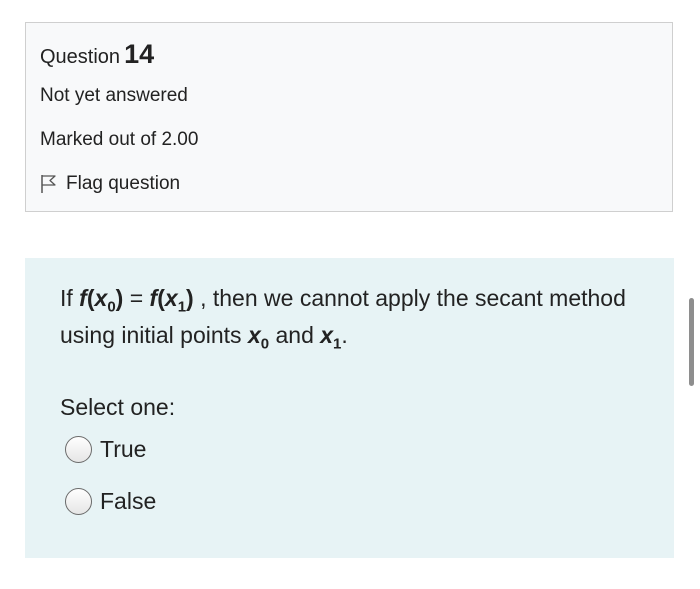  I want to click on math-f: f, so click(83, 298).